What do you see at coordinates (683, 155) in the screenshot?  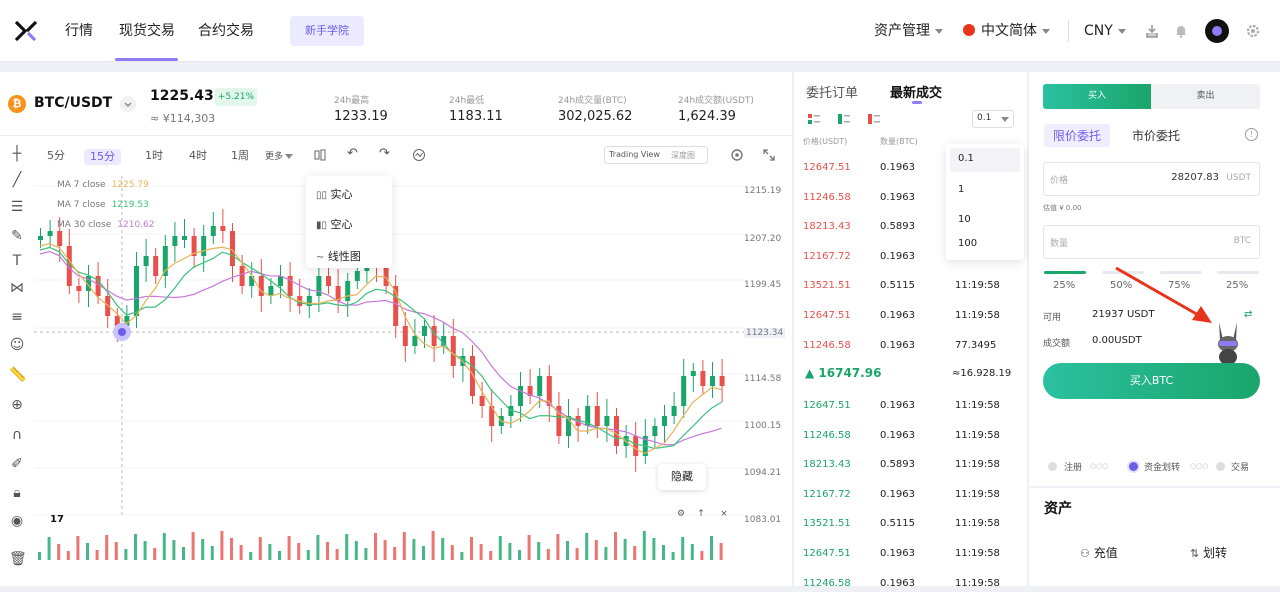 I see `depth-chart-tab: 深度图` at bounding box center [683, 155].